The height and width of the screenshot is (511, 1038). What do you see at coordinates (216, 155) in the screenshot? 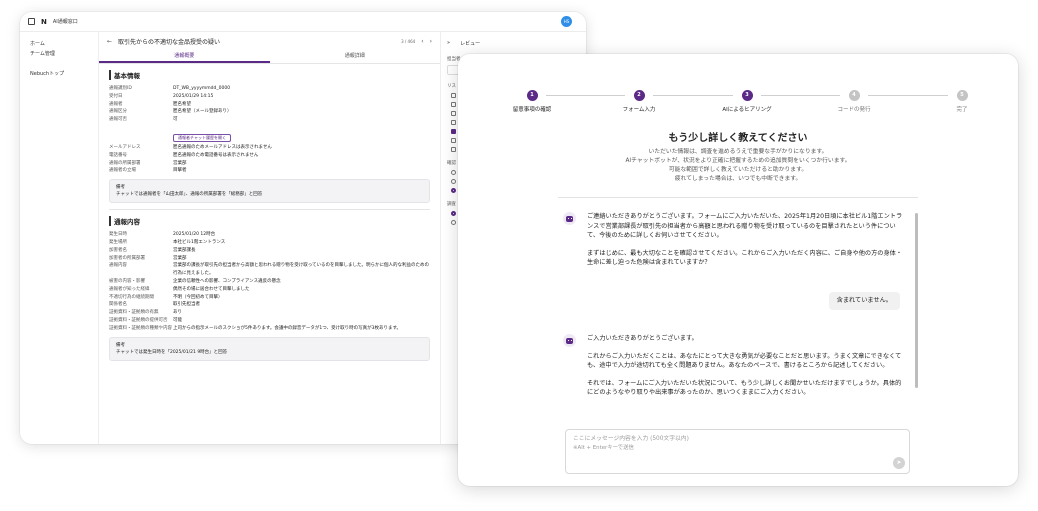
I see `info-value: 匿名通報のため電話番号は表示されません` at bounding box center [216, 155].